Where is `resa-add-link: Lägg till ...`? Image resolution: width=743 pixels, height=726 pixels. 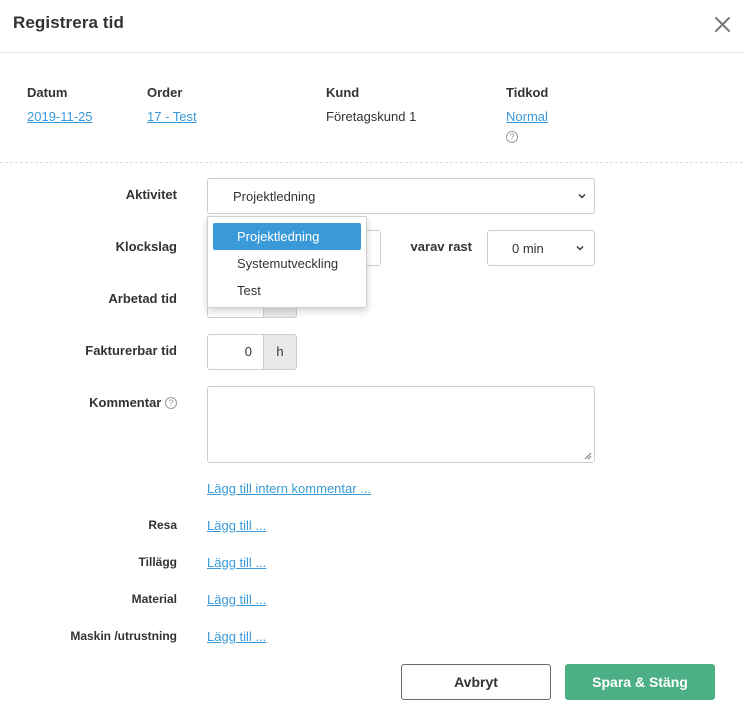
resa-add-link: Lägg till ... is located at coordinates (236, 525).